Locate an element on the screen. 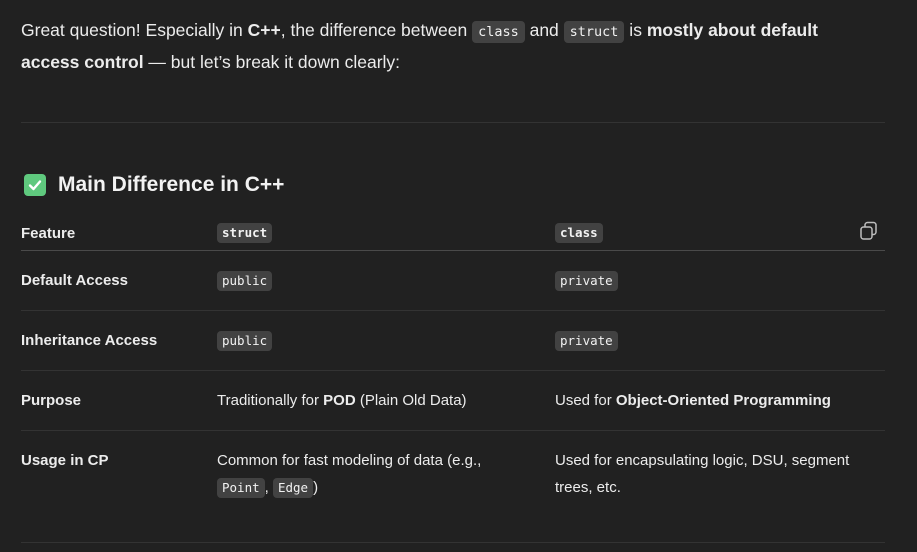  header-struct: struct is located at coordinates (386, 233).